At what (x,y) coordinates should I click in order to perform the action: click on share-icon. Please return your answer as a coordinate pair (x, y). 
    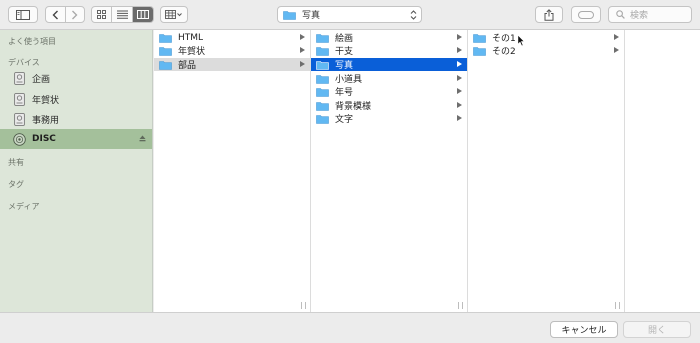
    Looking at the image, I should click on (549, 14).